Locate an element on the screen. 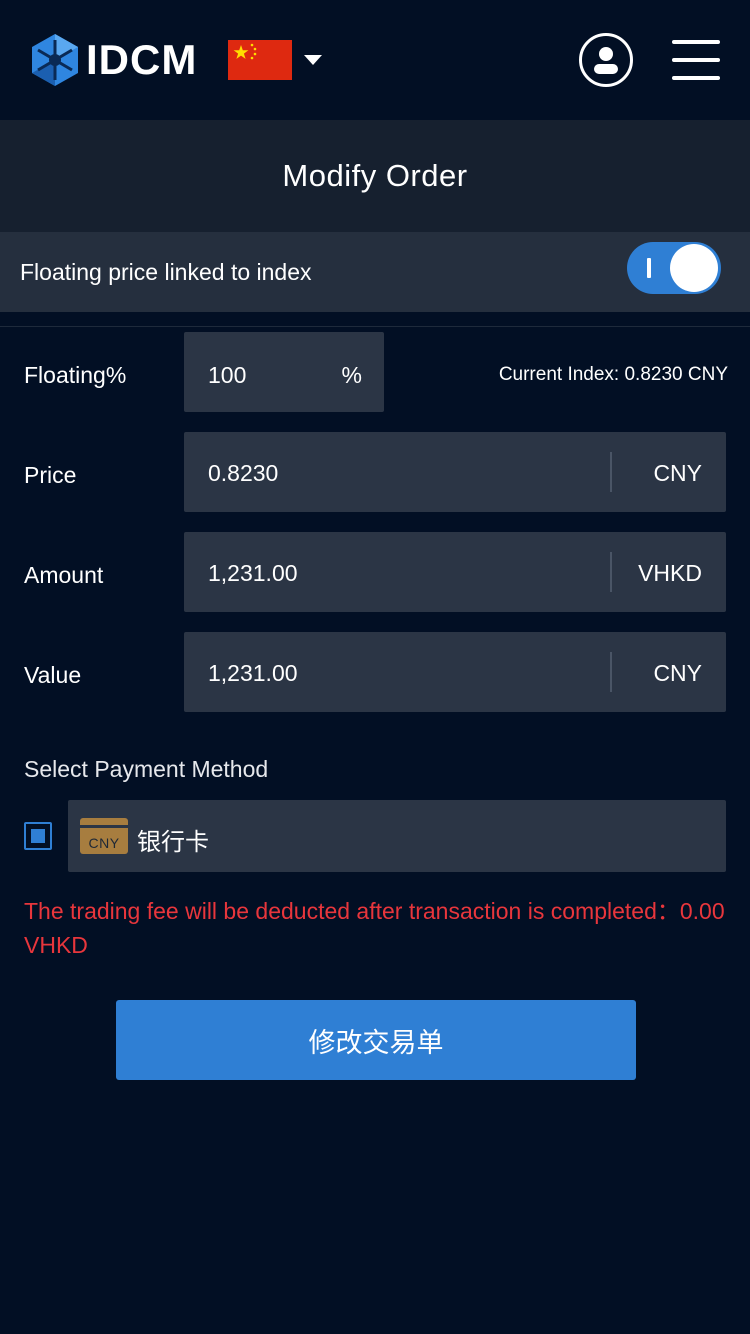  floating-price-label: Floating price linked to index is located at coordinates (166, 271).